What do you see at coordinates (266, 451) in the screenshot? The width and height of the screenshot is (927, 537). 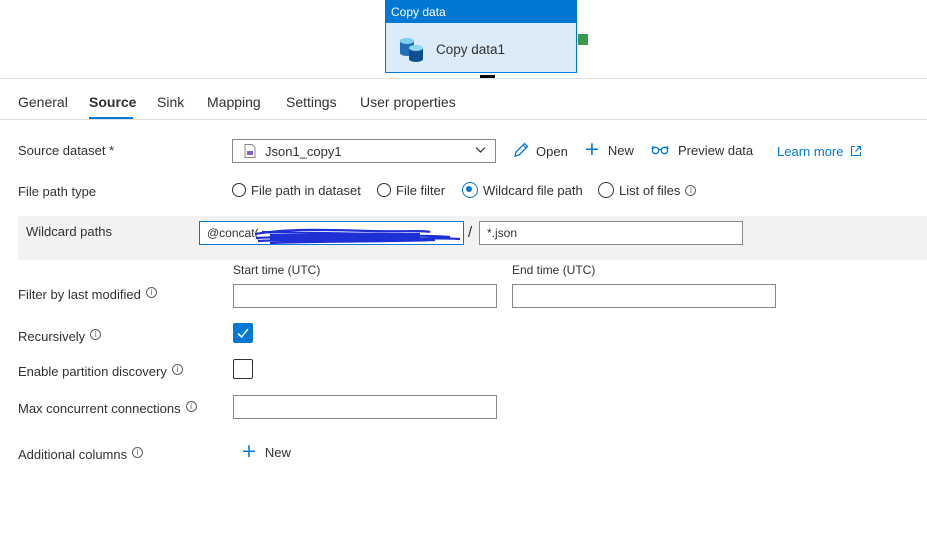 I see `add-column-button: + New` at bounding box center [266, 451].